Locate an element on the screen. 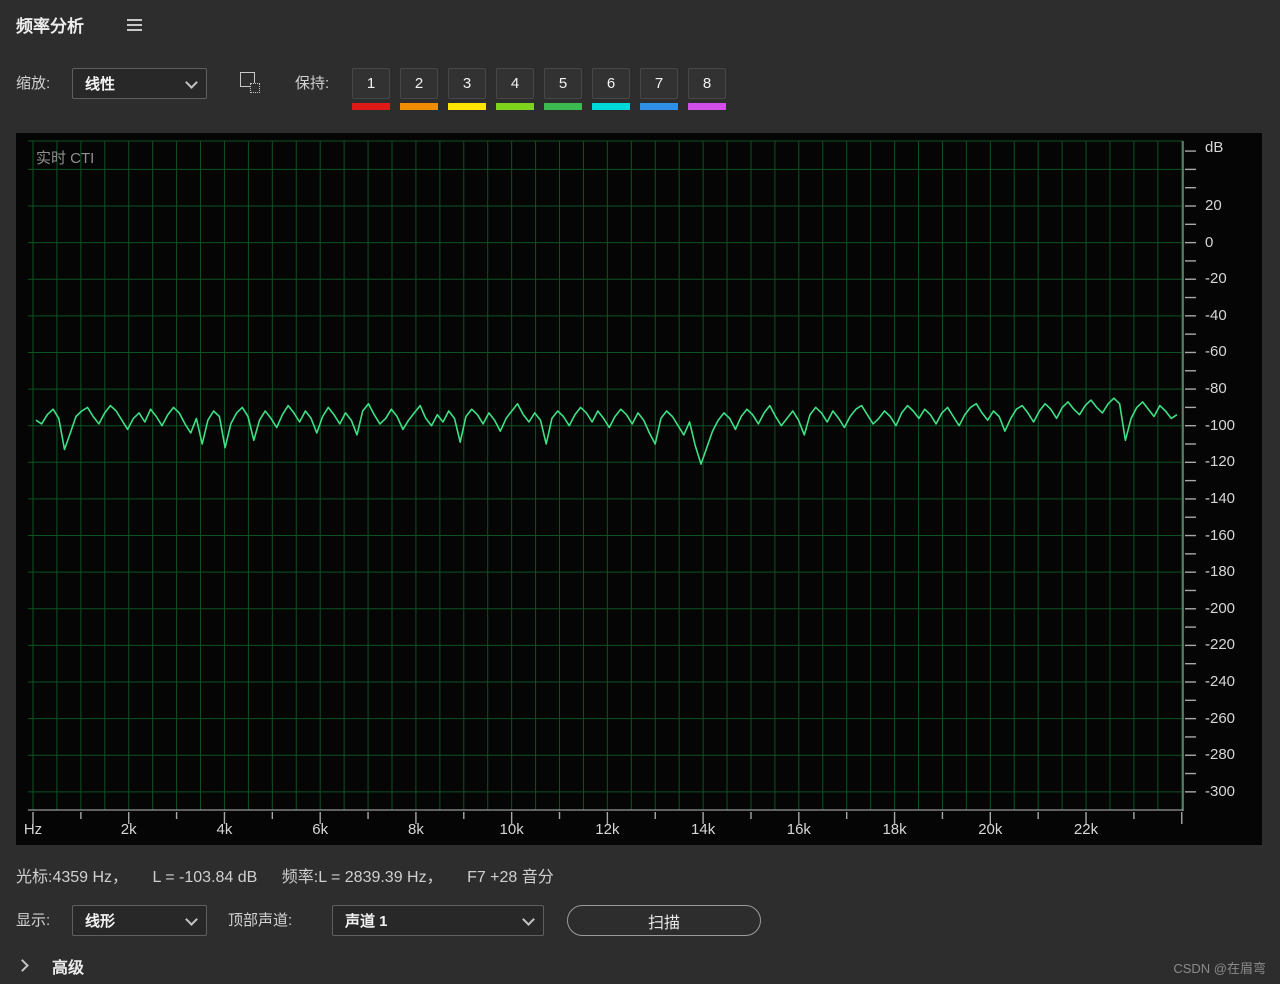 This screenshot has width=1280, height=984. top-channel-select-value: 声道 1 is located at coordinates (366, 921).